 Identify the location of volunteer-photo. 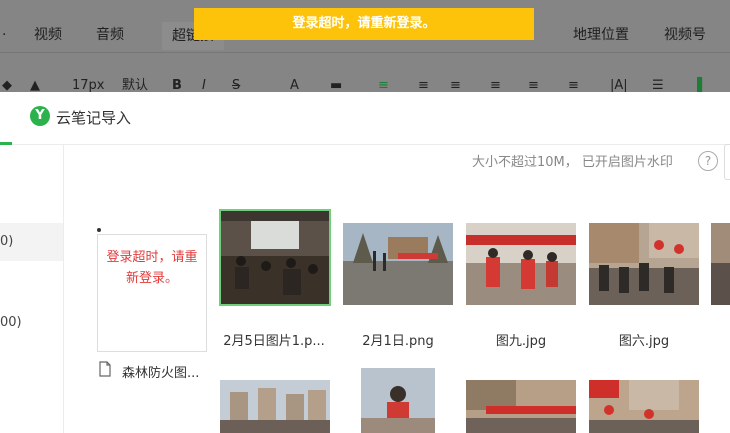
(521, 264).